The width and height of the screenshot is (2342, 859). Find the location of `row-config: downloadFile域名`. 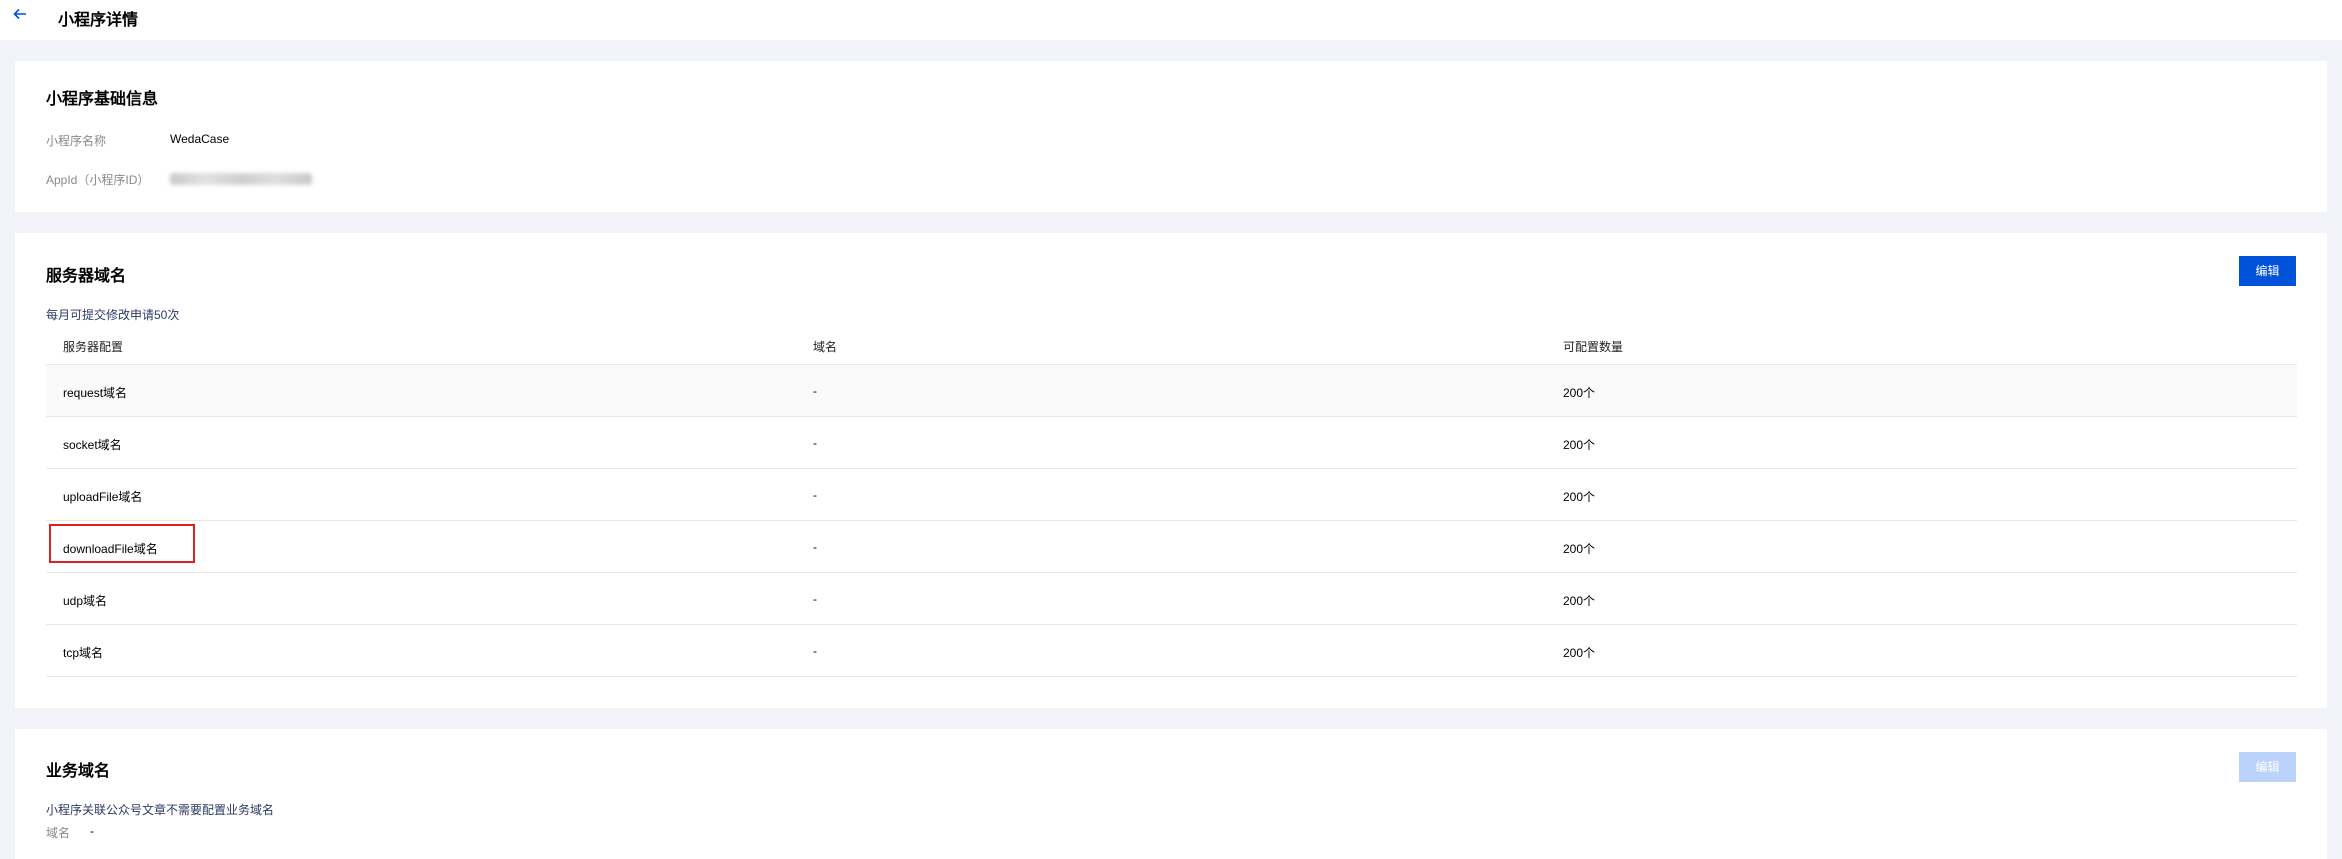

row-config: downloadFile域名 is located at coordinates (110, 549).